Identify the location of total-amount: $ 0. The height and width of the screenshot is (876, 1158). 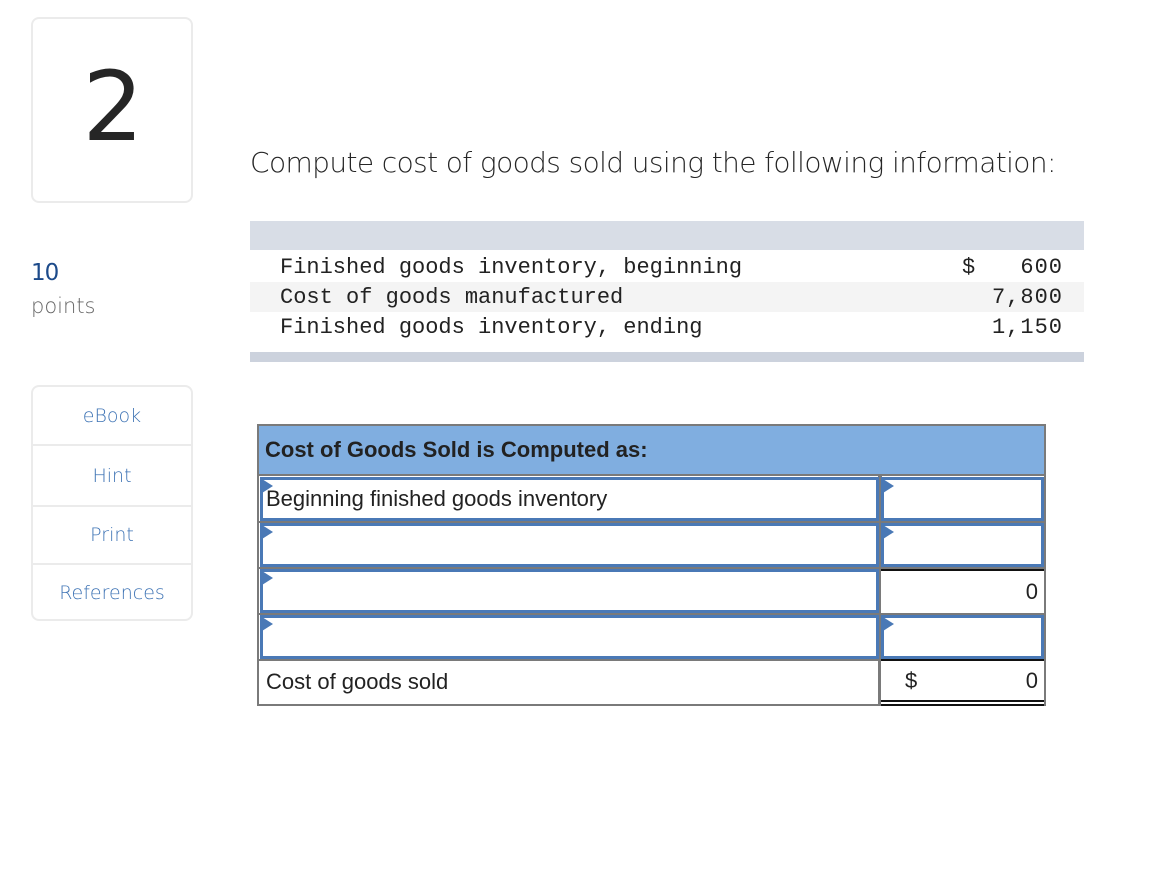
(962, 681).